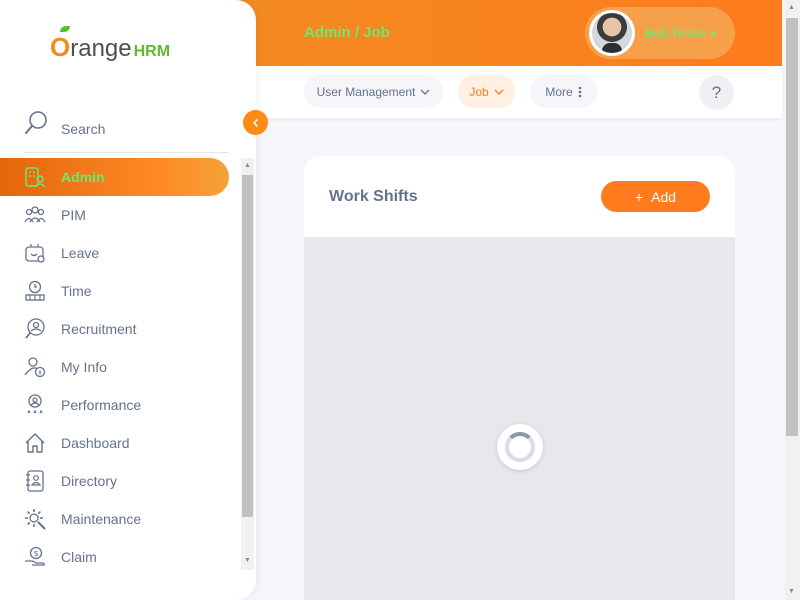 This screenshot has width=800, height=600. Describe the element at coordinates (101, 405) in the screenshot. I see `sidebar-item-label: Performance` at that location.